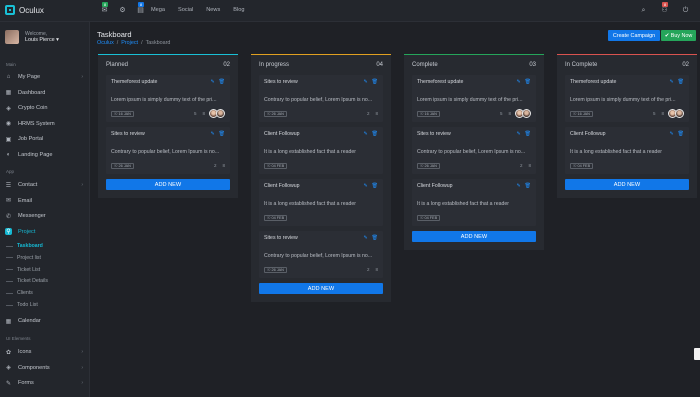 Image resolution: width=700 pixels, height=397 pixels. I want to click on sidebar-item-label: HRMS System, so click(36, 123).